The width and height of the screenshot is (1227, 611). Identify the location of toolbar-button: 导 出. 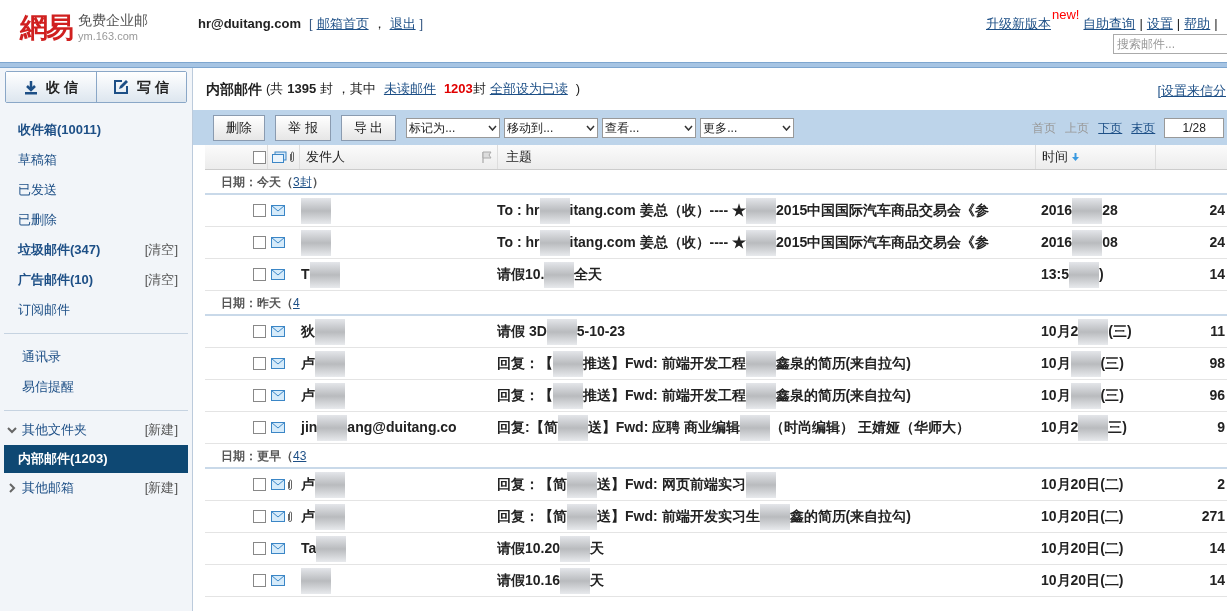
(368, 127).